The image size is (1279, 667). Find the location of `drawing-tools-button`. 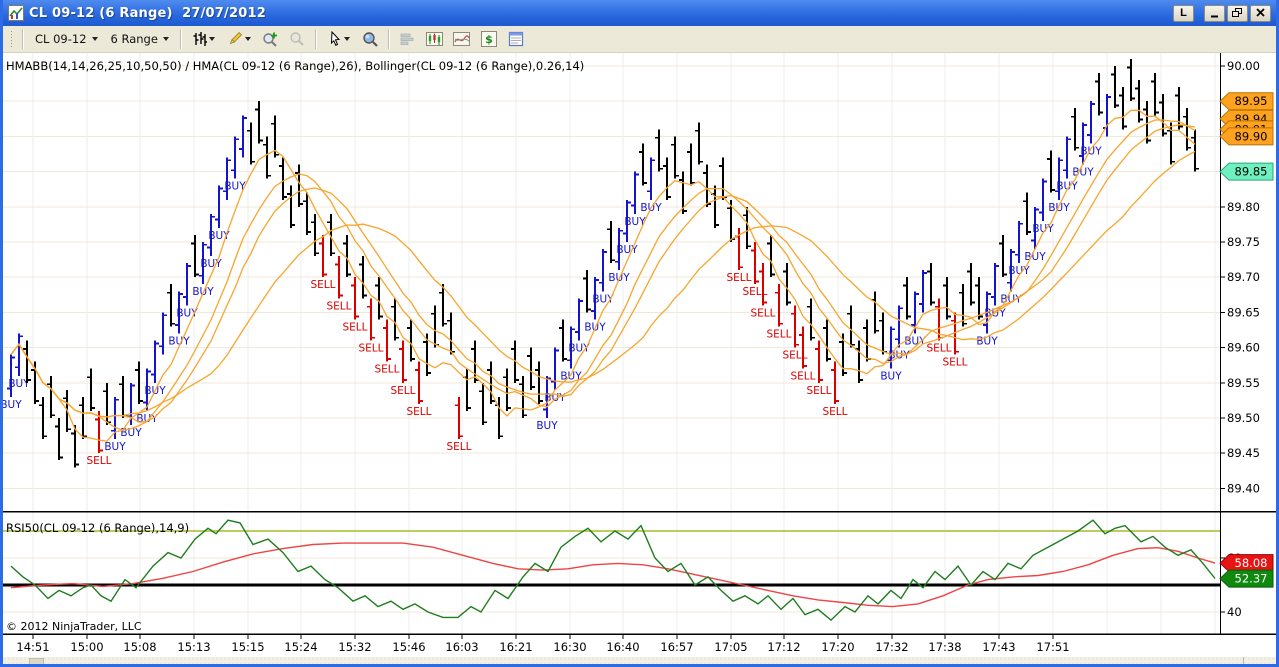

drawing-tools-button is located at coordinates (239, 39).